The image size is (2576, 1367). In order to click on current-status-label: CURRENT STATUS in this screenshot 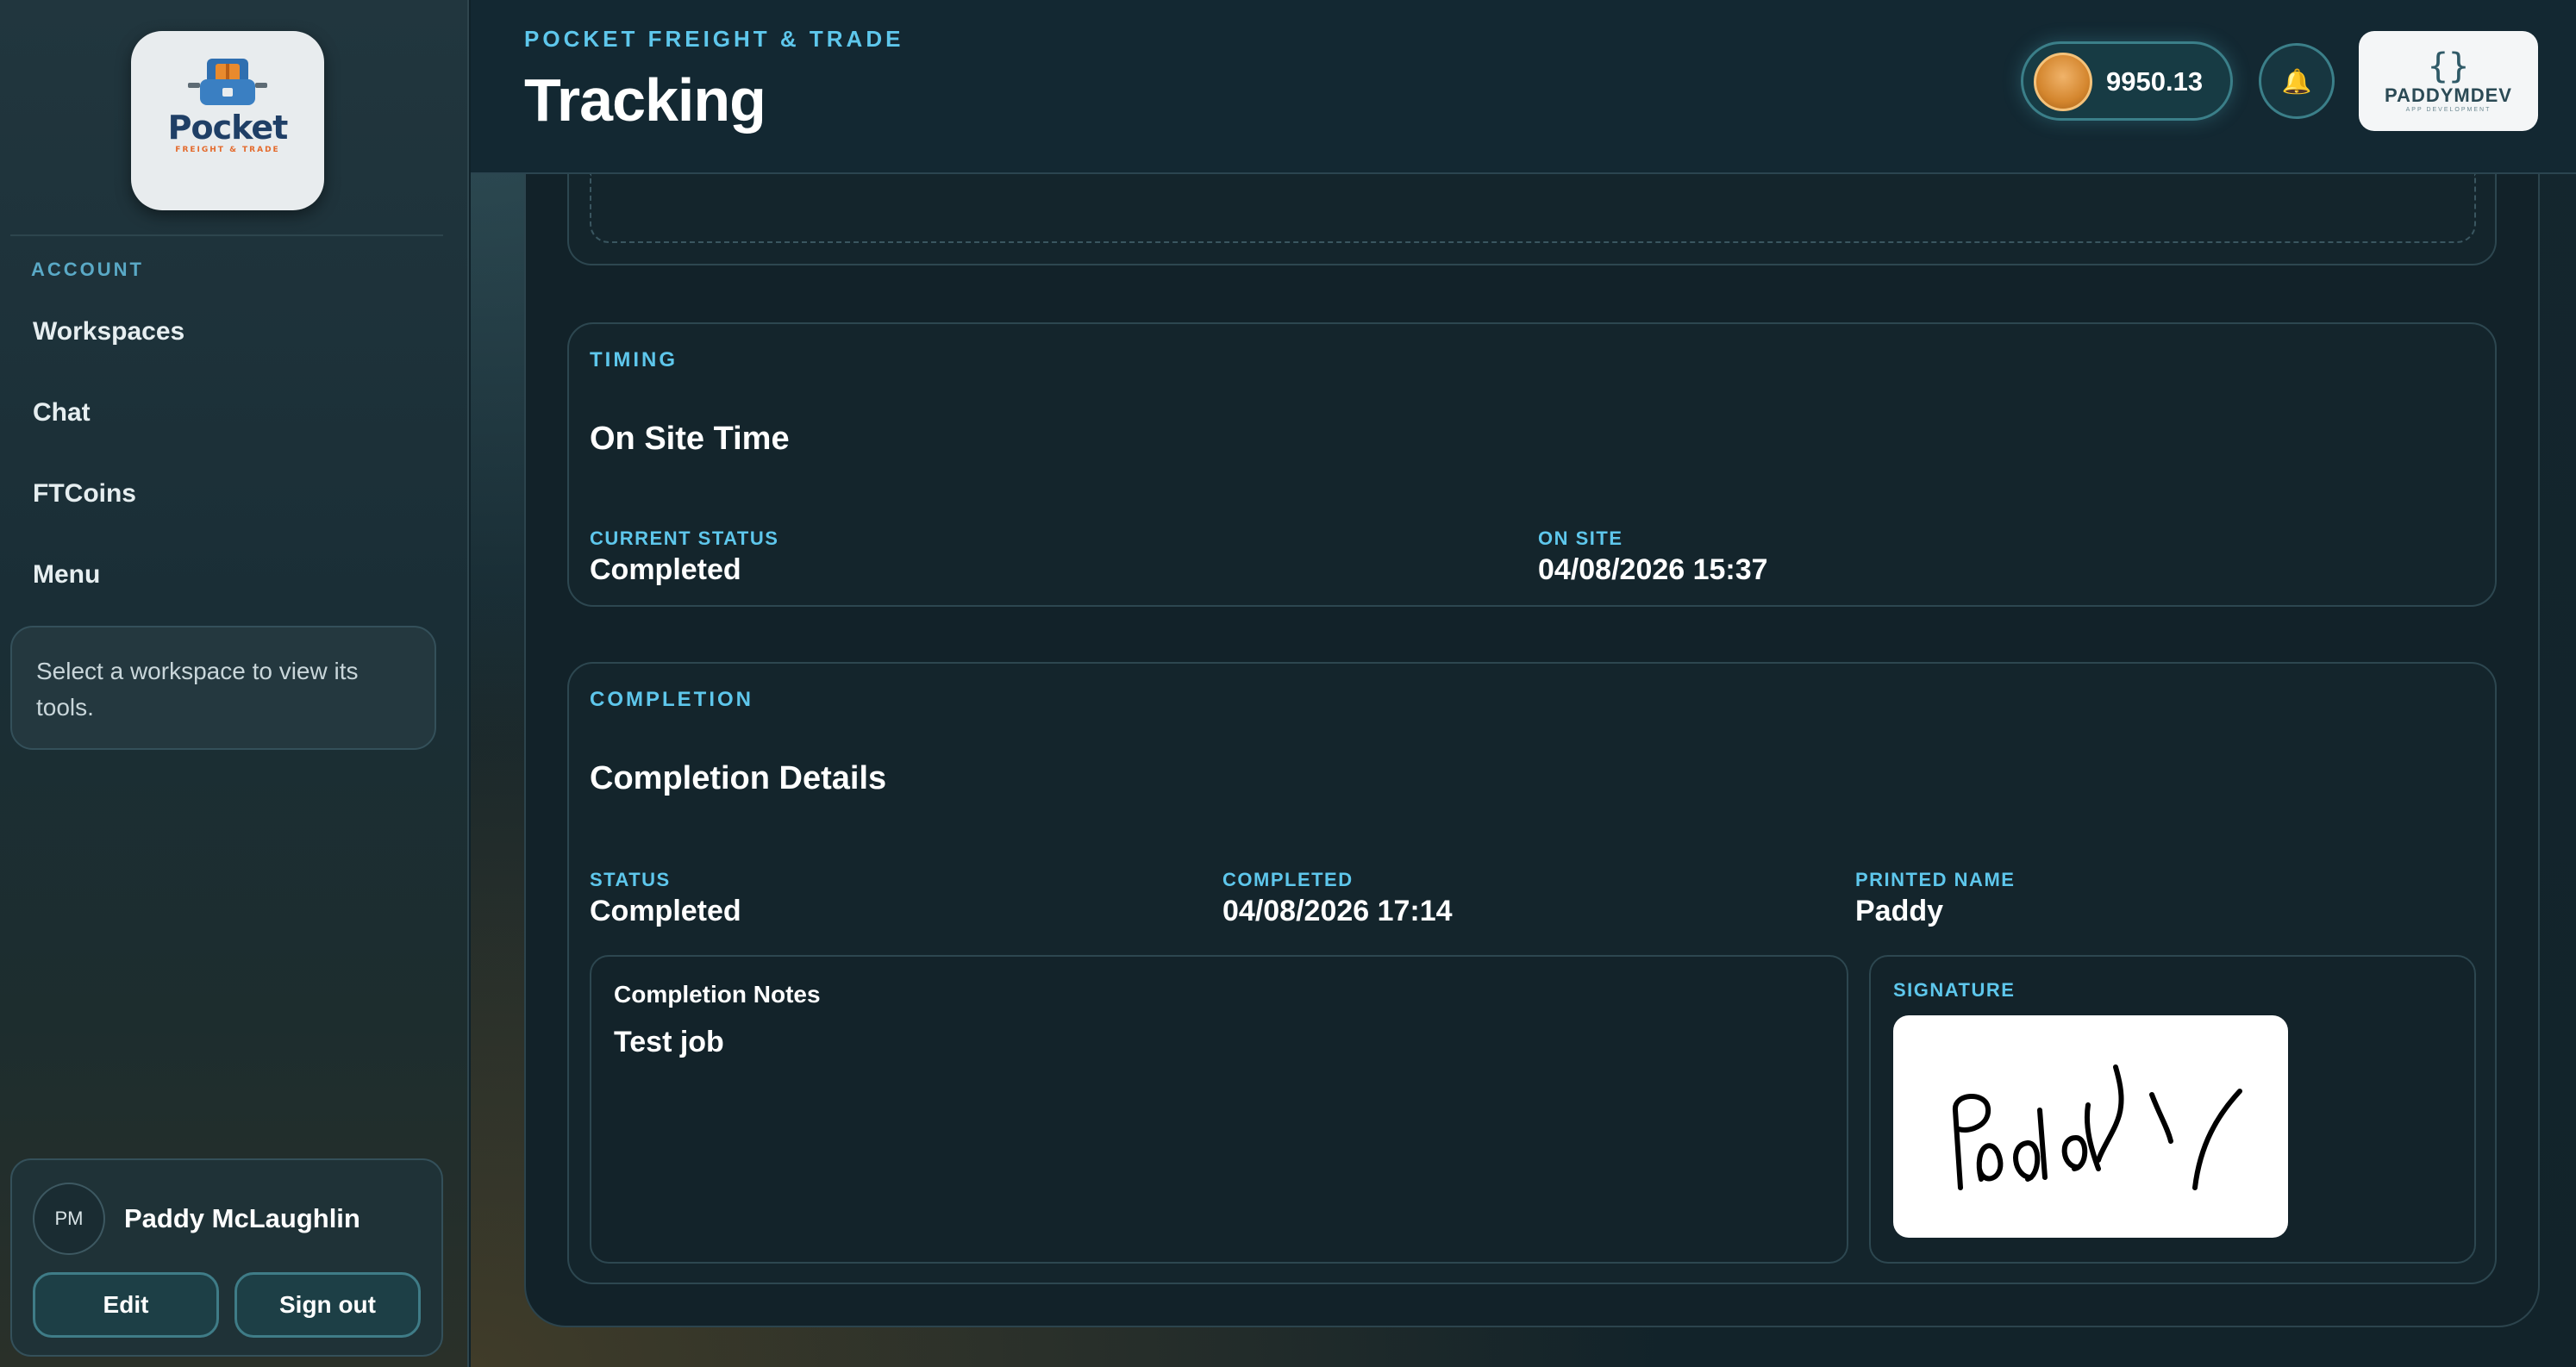, I will do `click(685, 538)`.